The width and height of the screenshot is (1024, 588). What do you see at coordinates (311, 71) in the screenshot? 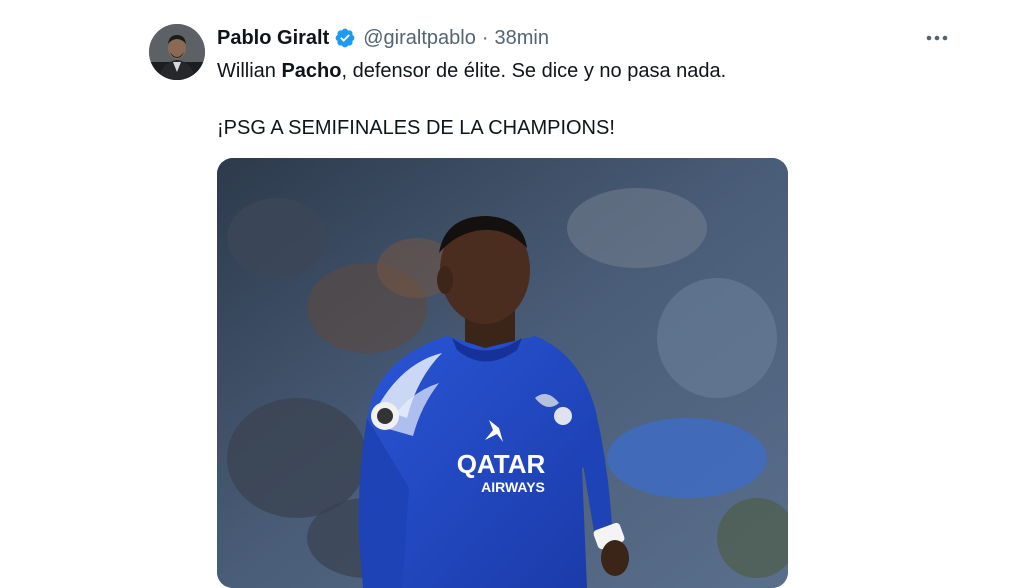
I see `tweet-text-bold: Pacho` at bounding box center [311, 71].